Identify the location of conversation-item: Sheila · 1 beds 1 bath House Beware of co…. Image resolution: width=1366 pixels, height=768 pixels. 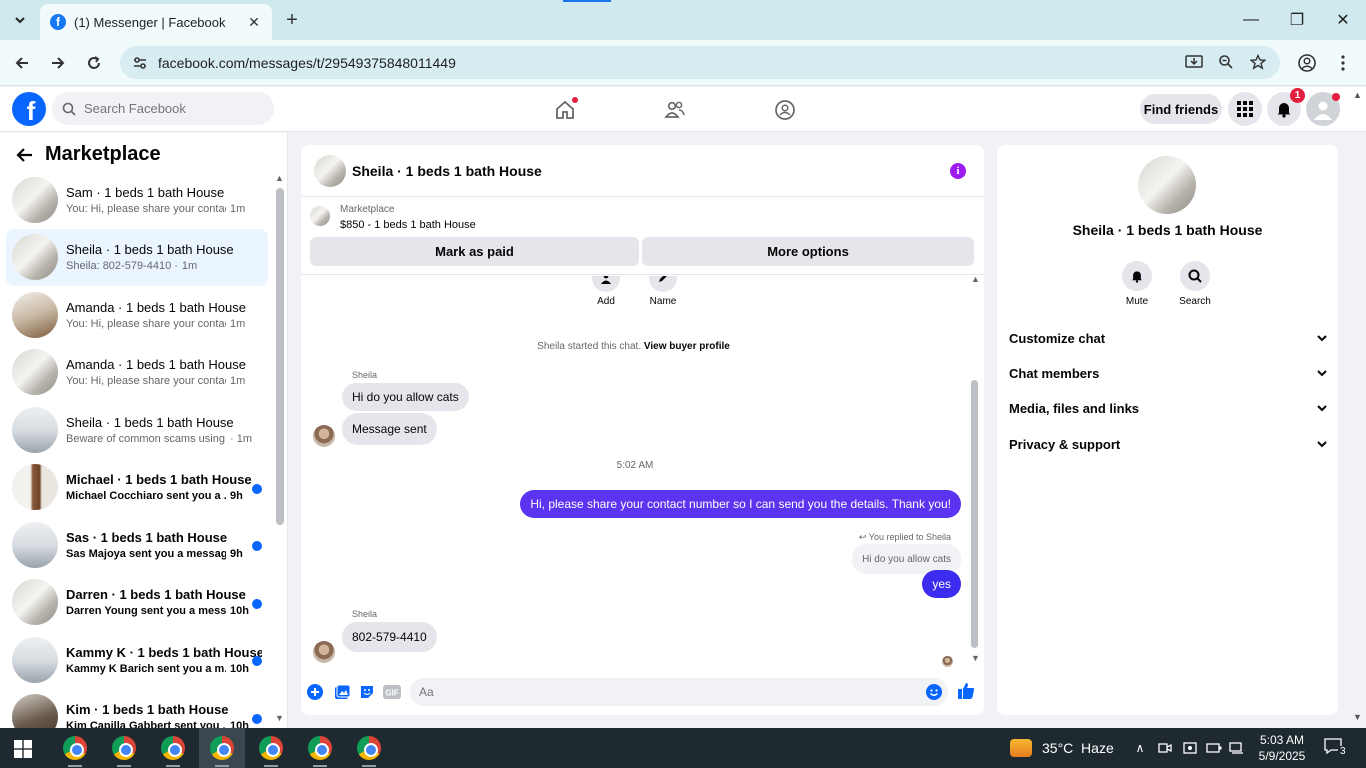
(137, 430).